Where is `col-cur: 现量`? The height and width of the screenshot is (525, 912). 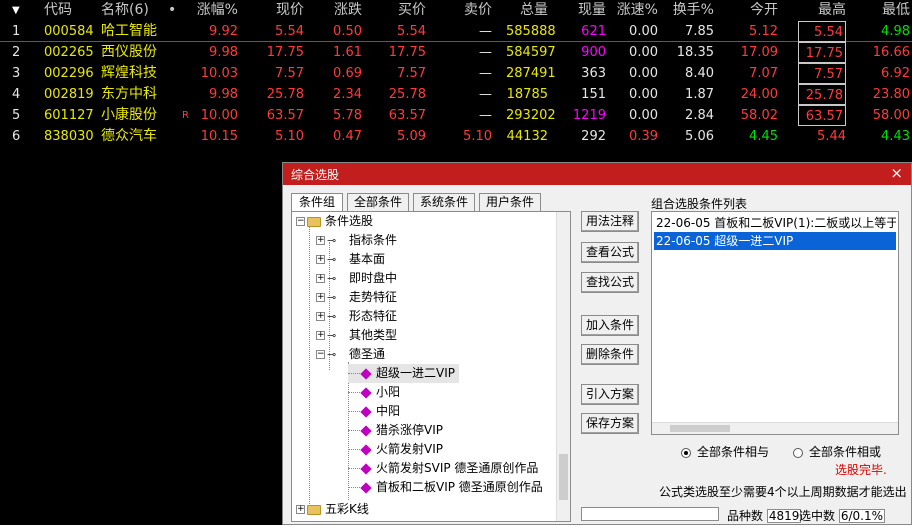 col-cur: 现量 is located at coordinates (585, 10).